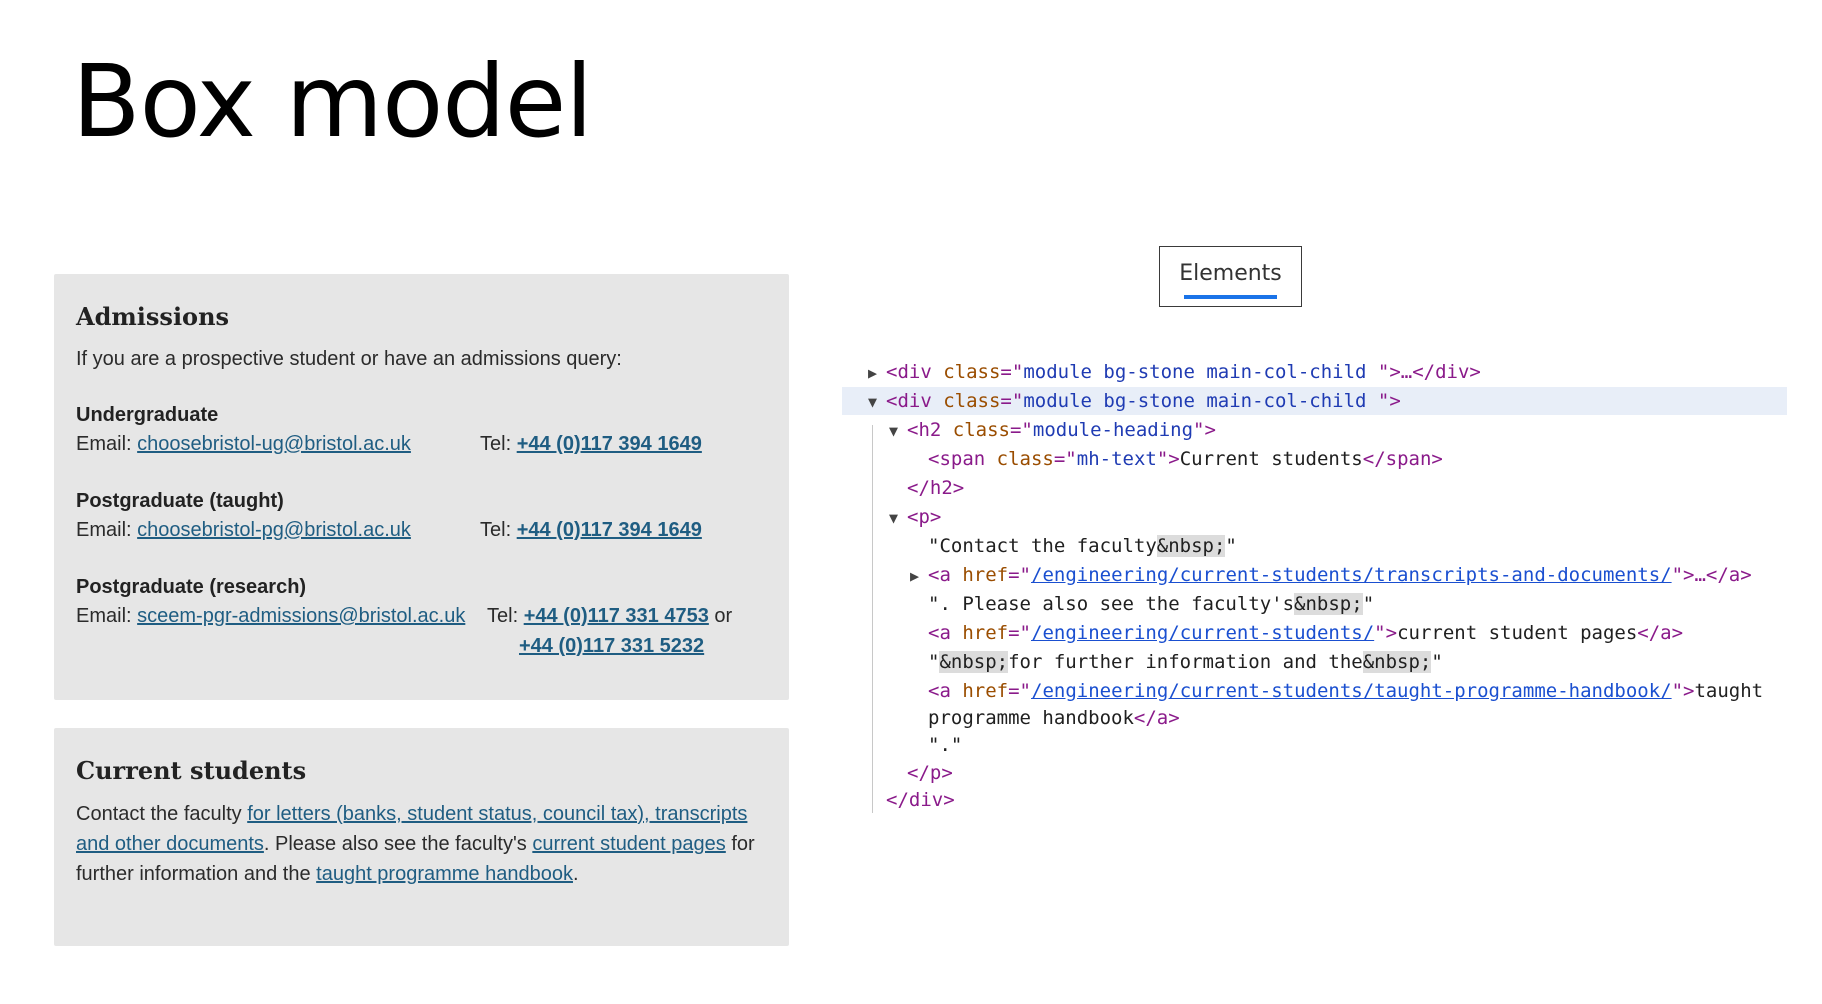 The image size is (1822, 1004). What do you see at coordinates (191, 587) in the screenshot?
I see `pg-research-title: Postgraduate (research)` at bounding box center [191, 587].